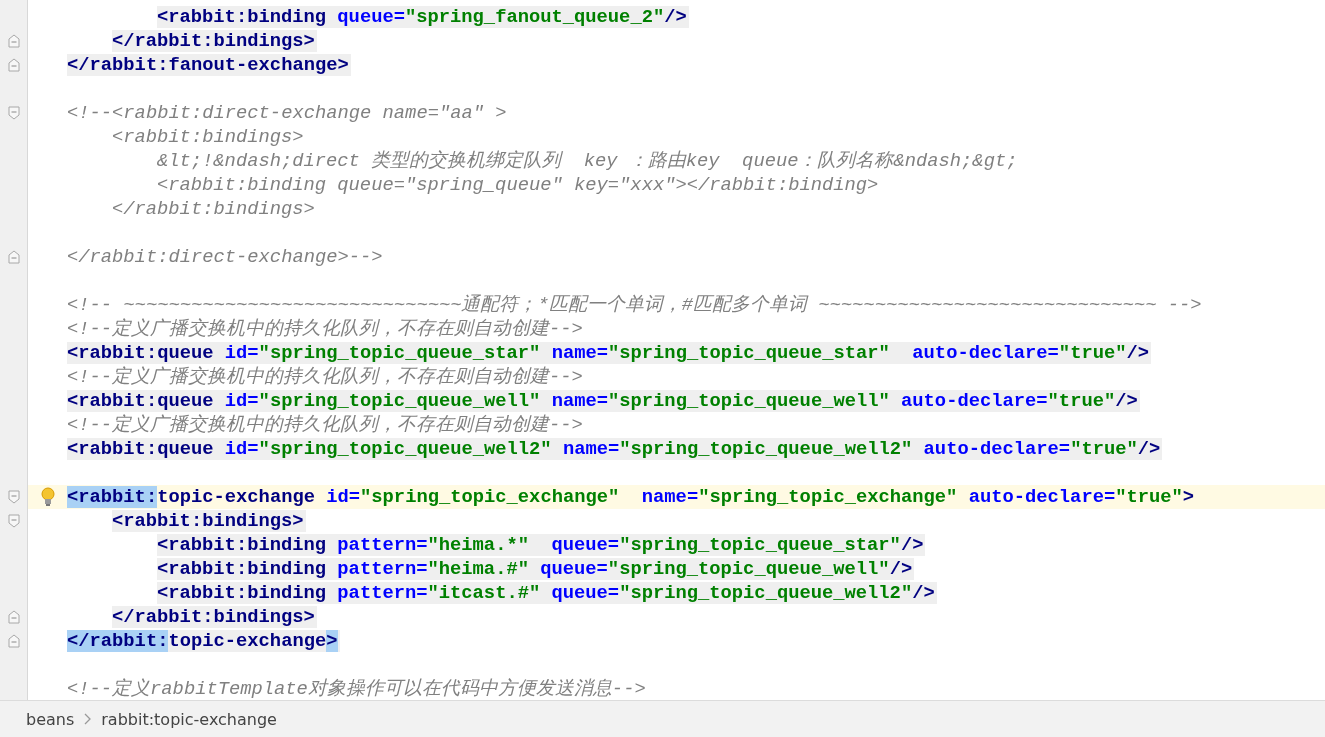  What do you see at coordinates (50, 719) in the screenshot?
I see `breadcrumb-item: beans` at bounding box center [50, 719].